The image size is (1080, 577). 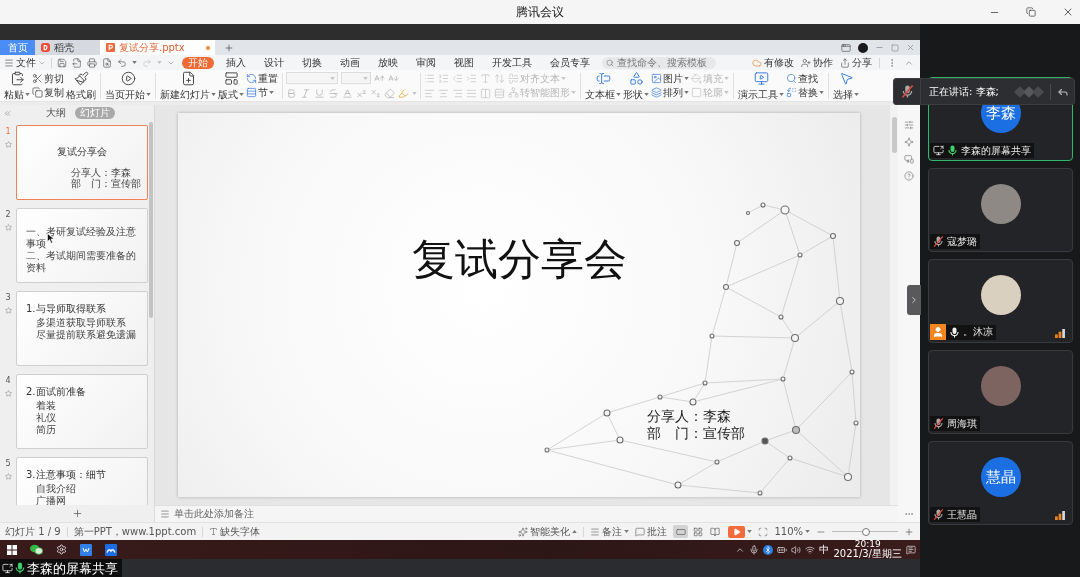 I want to click on slide-thumbnail: 1.与导师取得联系 多渠道获取导师联系 尽量提前联系避免遗漏, so click(x=82, y=328).